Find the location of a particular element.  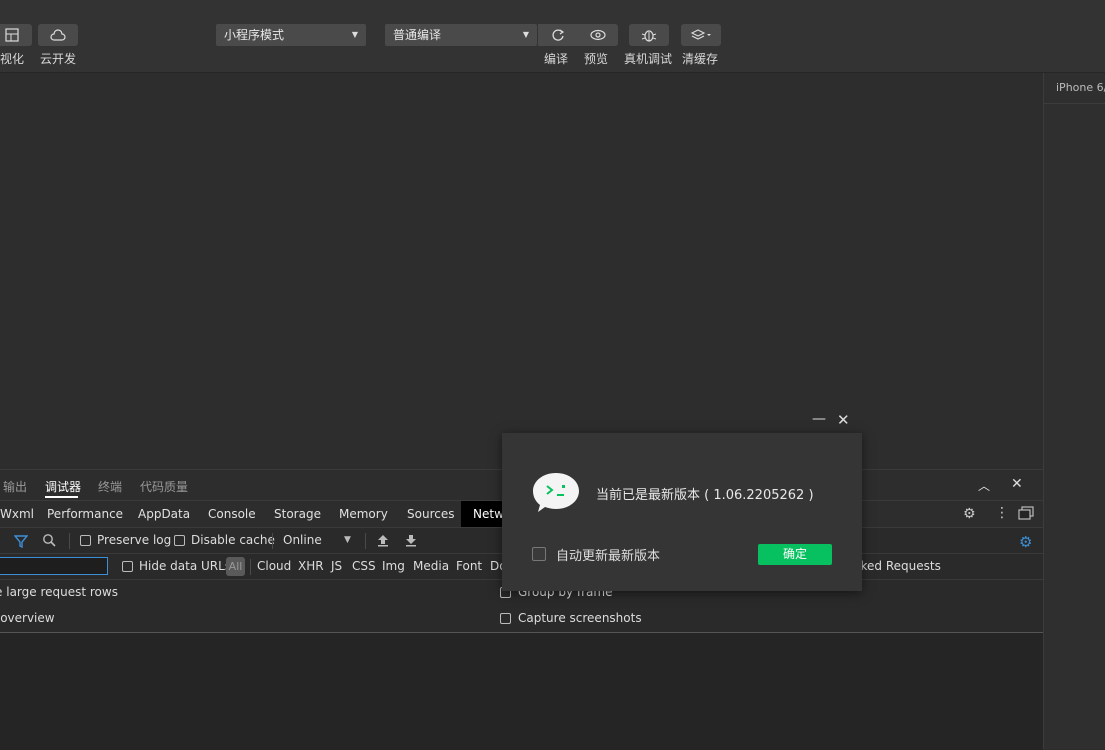

tab-appdata: AppData is located at coordinates (164, 514).